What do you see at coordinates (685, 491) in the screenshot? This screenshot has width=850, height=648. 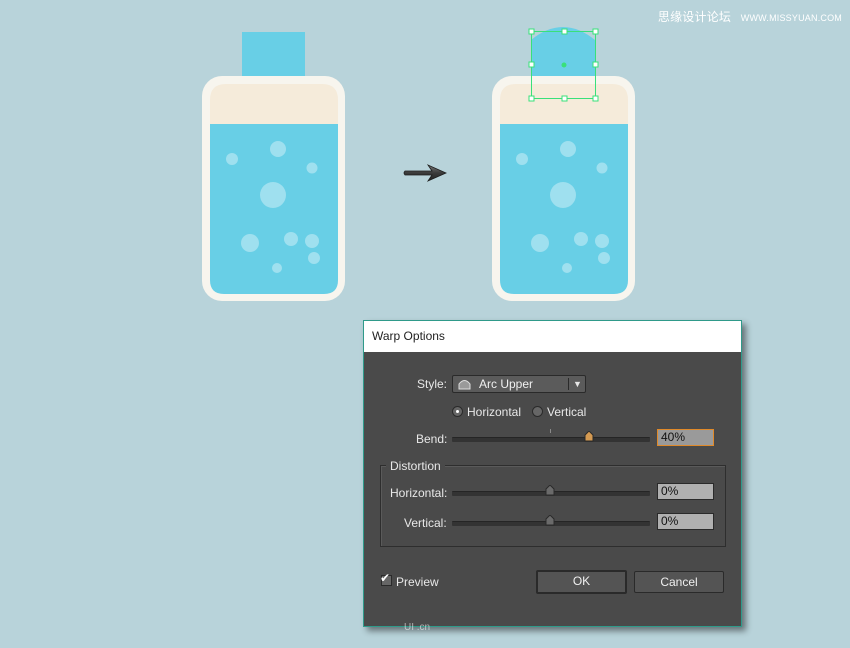 I see `distortion-horizontal-field: 0%` at bounding box center [685, 491].